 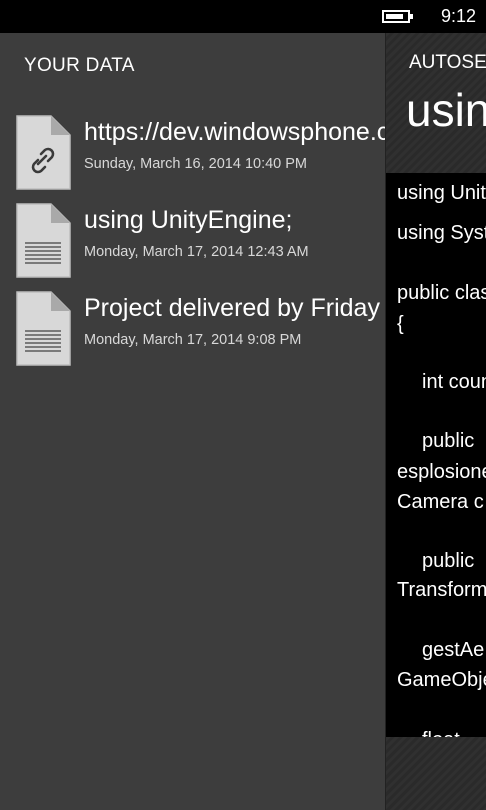 What do you see at coordinates (441, 733) in the screenshot?
I see `code-line: float` at bounding box center [441, 733].